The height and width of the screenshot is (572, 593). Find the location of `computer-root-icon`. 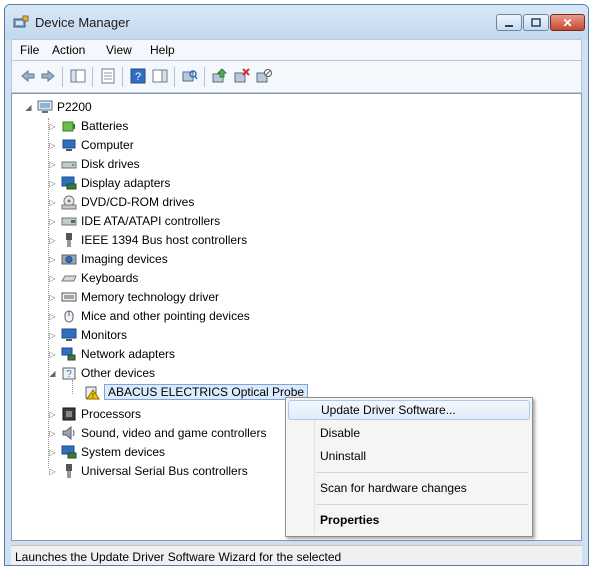

computer-root-icon is located at coordinates (45, 106).